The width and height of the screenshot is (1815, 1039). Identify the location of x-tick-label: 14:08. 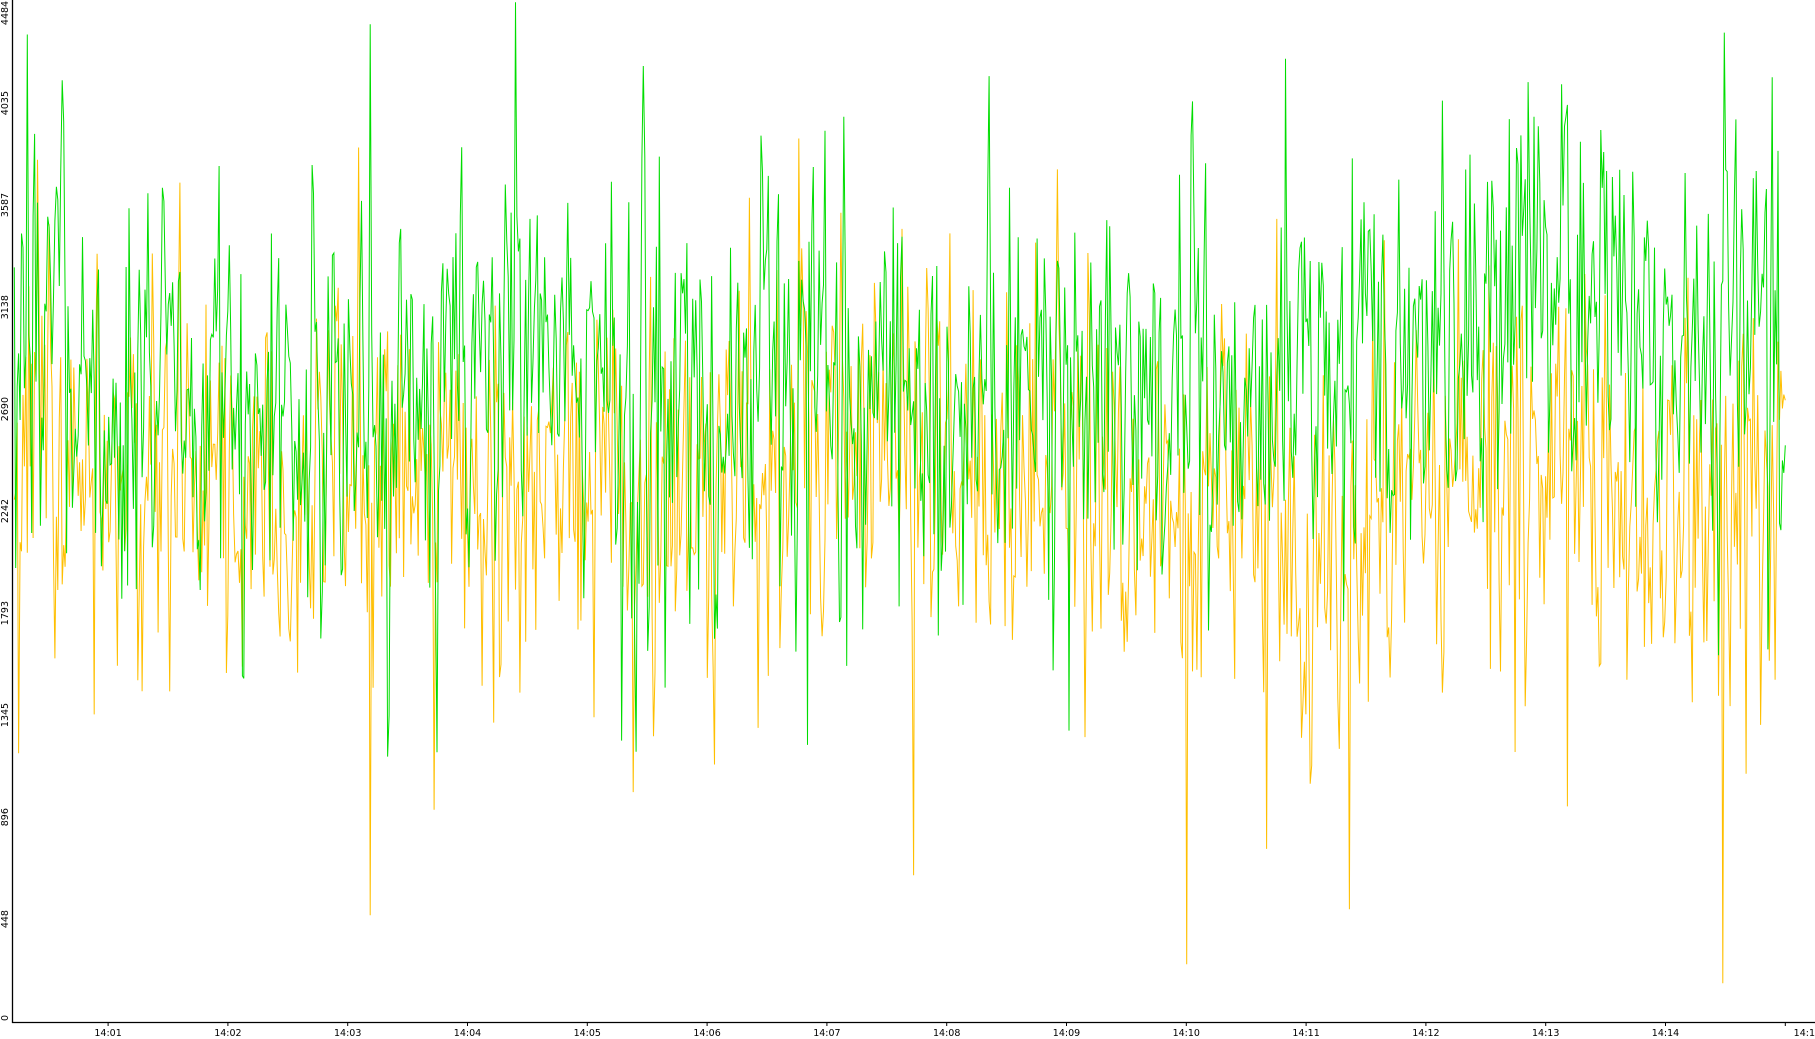
(946, 1033).